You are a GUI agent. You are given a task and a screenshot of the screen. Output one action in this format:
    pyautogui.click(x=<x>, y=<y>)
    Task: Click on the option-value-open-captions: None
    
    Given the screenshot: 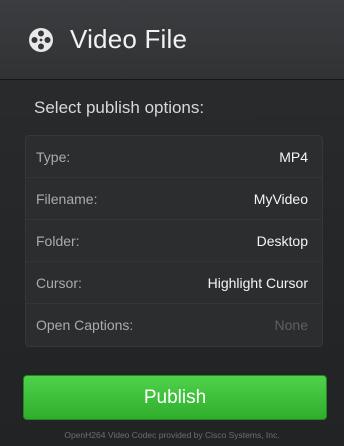 What is the action you would take?
    pyautogui.click(x=291, y=325)
    